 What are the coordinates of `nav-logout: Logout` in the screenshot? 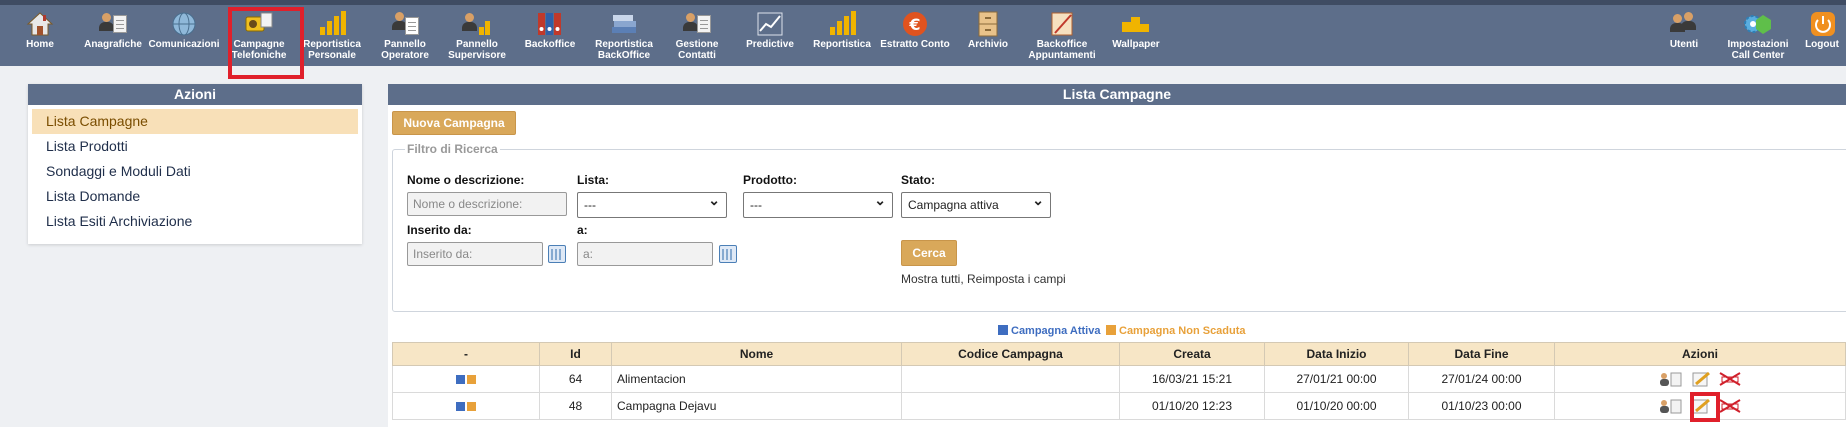 It's located at (1822, 39).